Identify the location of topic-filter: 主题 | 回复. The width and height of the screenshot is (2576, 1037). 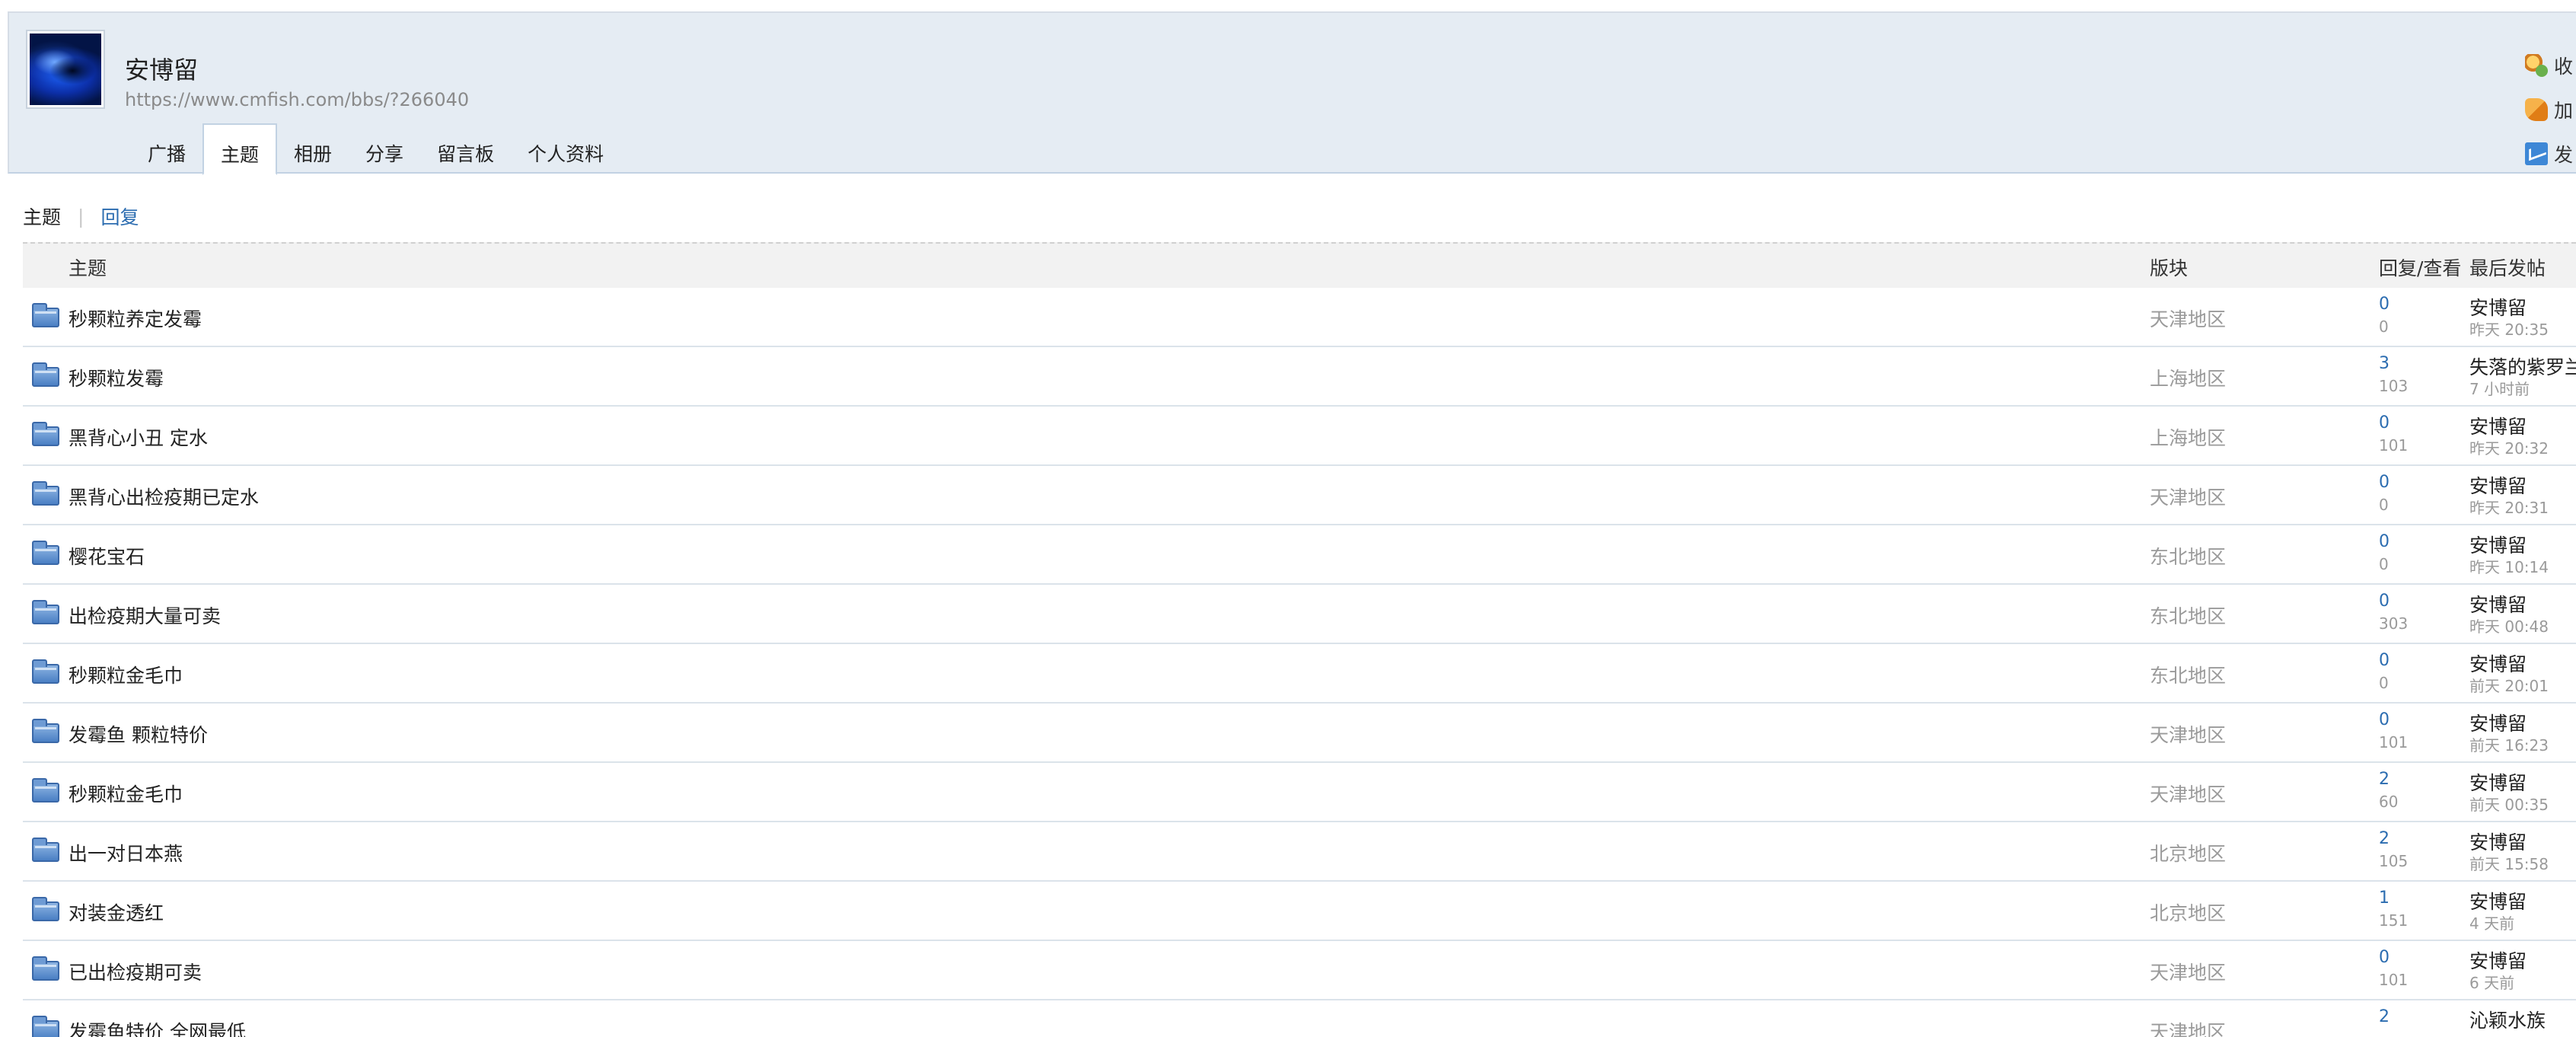
(81, 216).